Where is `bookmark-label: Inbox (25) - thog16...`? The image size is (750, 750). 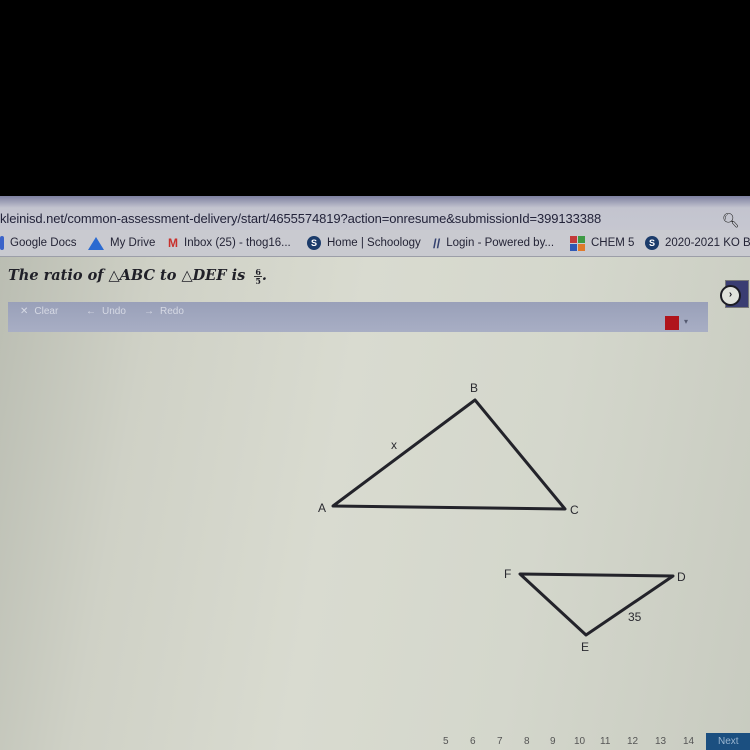
bookmark-label: Inbox (25) - thog16... is located at coordinates (237, 243).